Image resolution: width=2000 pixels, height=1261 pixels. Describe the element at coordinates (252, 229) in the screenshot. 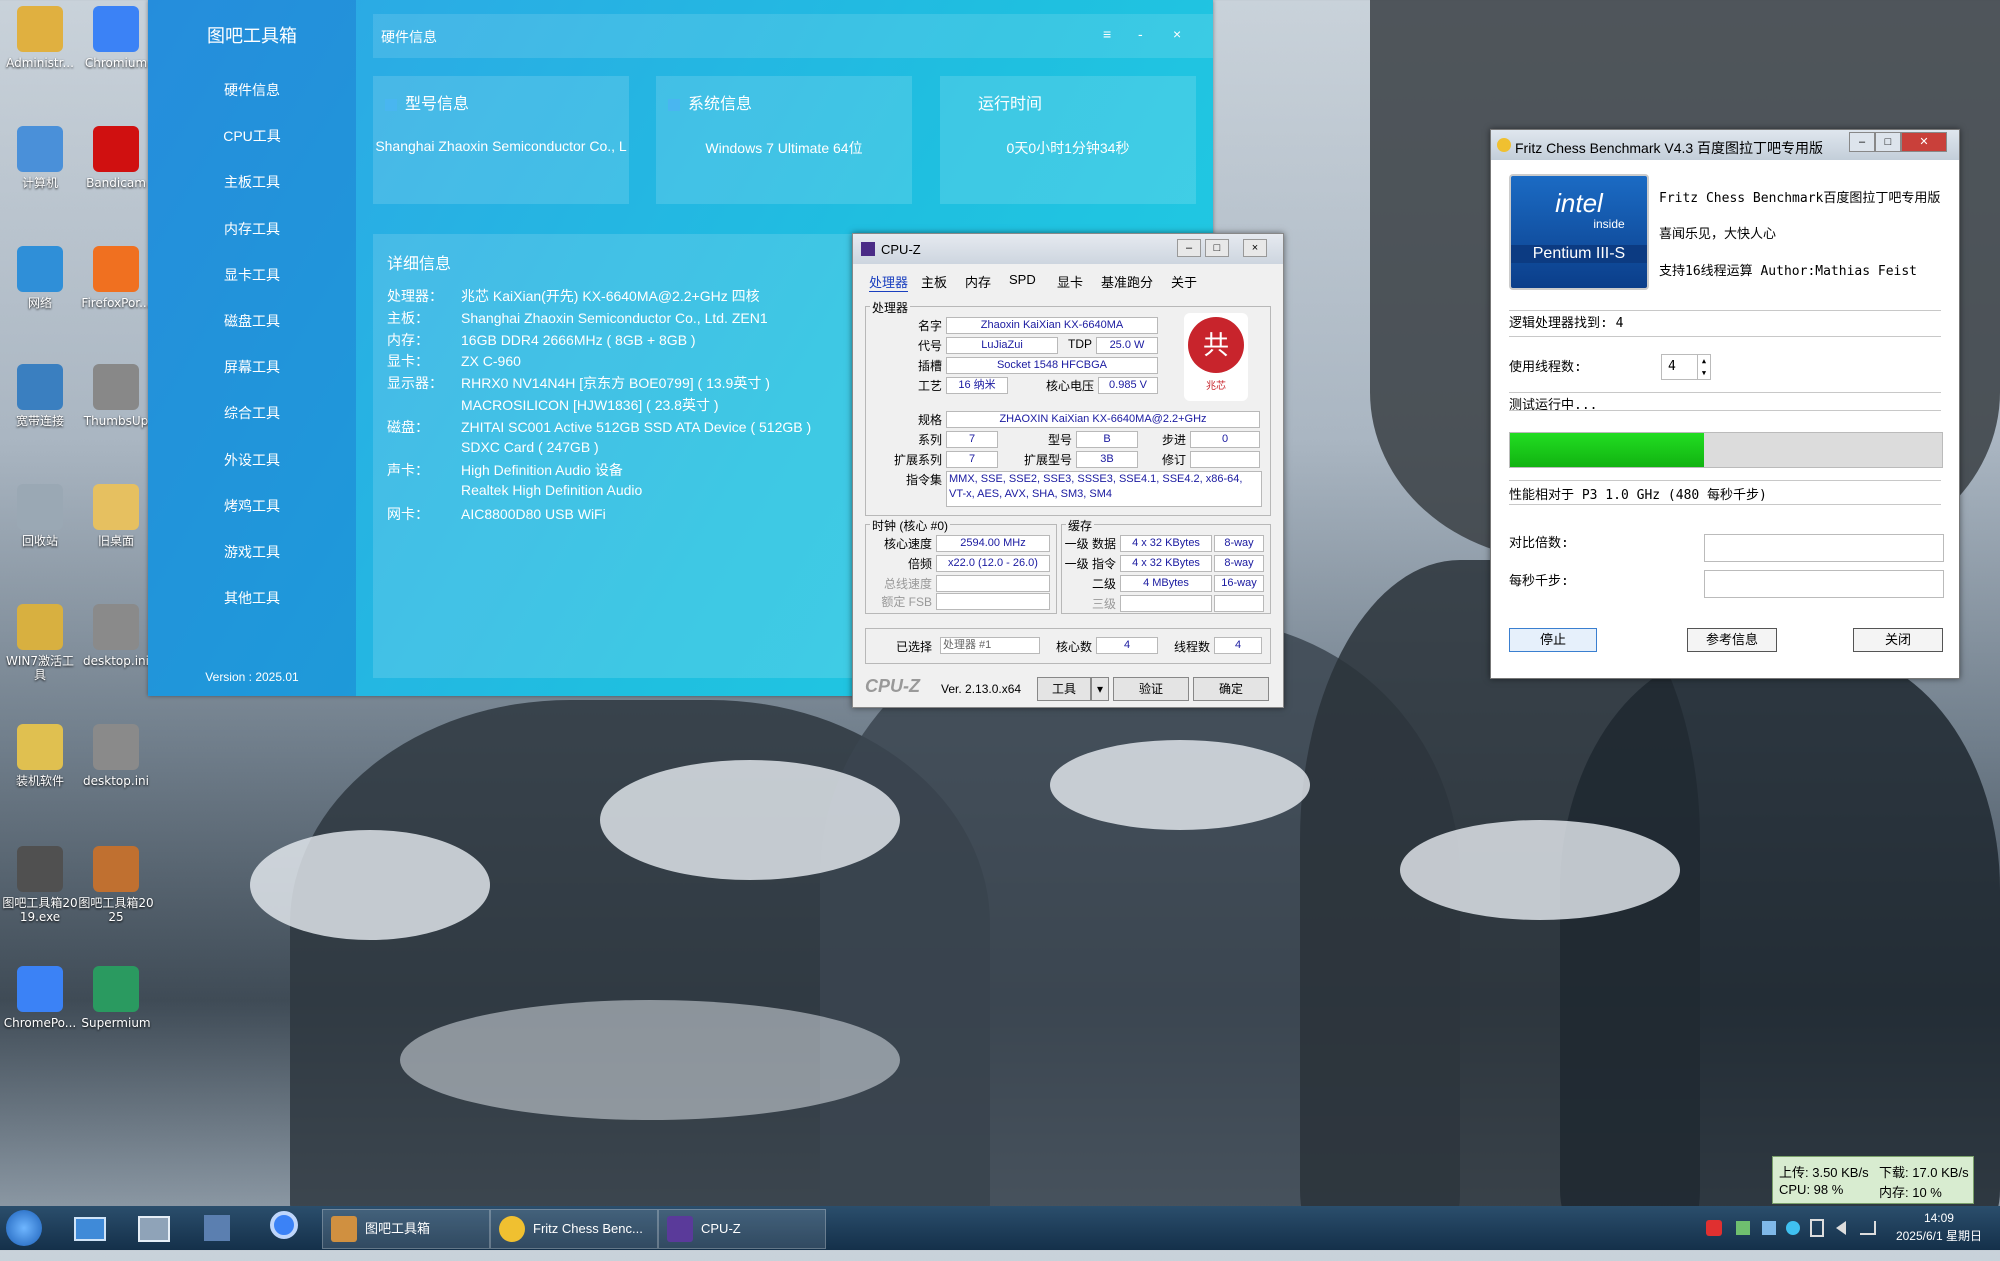

I see `sidebar-item: 内存工具` at that location.